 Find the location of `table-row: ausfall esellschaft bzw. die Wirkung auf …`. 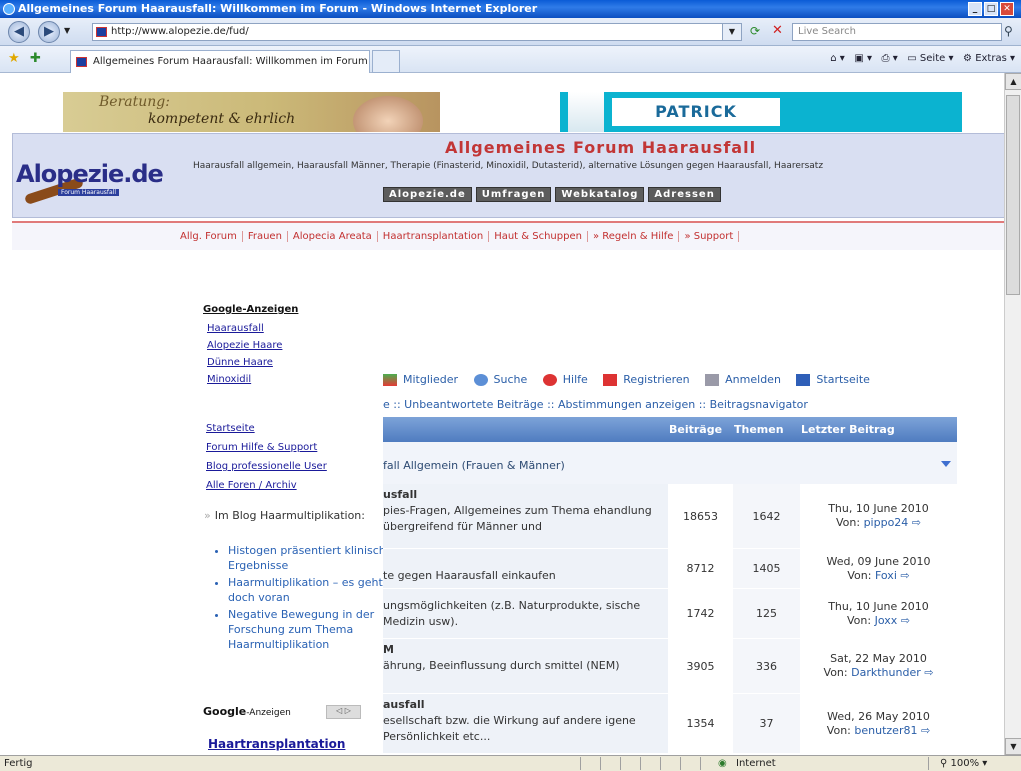

table-row: ausfall esellschaft bzw. die Wirkung auf … is located at coordinates (670, 724).